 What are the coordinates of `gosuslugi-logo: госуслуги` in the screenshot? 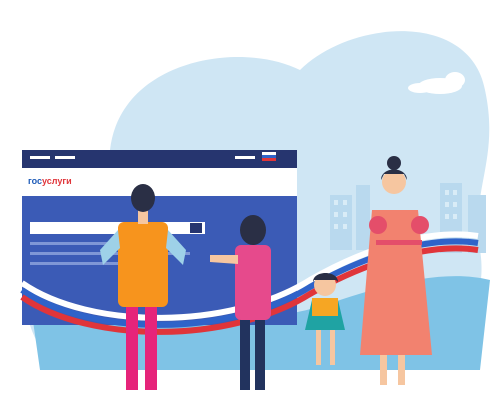 It's located at (50, 181).